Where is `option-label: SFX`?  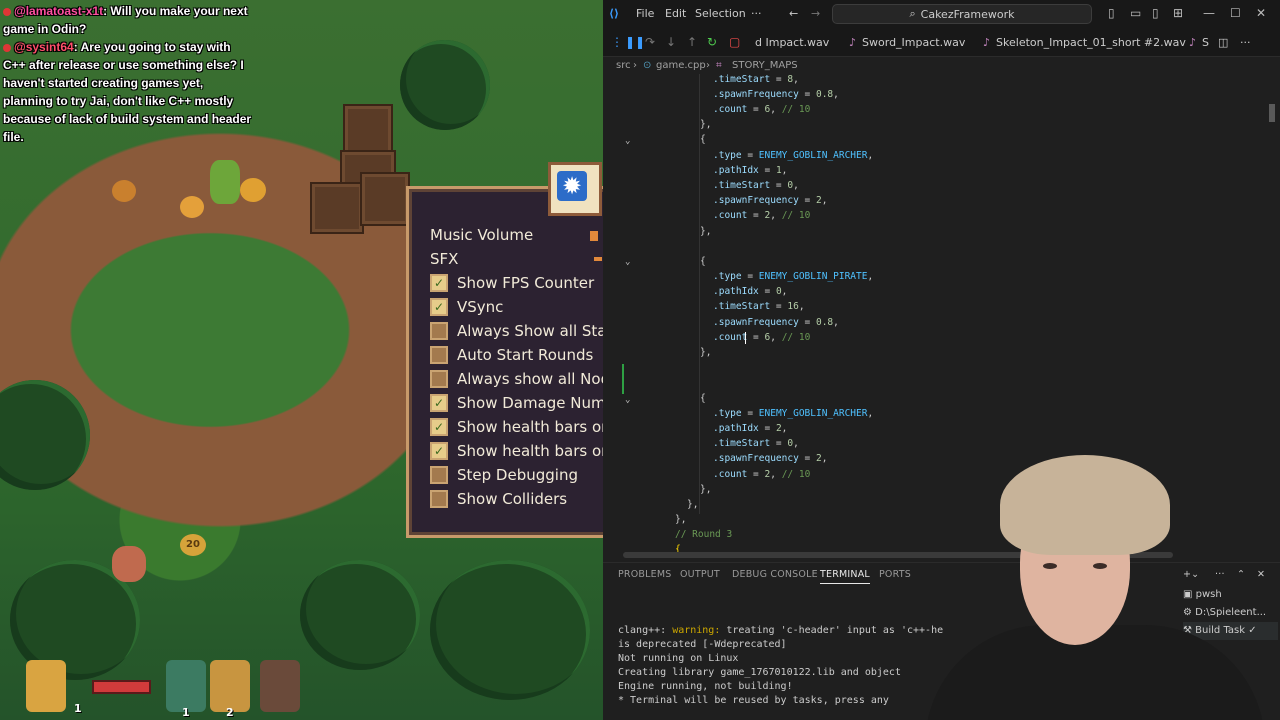 option-label: SFX is located at coordinates (444, 259).